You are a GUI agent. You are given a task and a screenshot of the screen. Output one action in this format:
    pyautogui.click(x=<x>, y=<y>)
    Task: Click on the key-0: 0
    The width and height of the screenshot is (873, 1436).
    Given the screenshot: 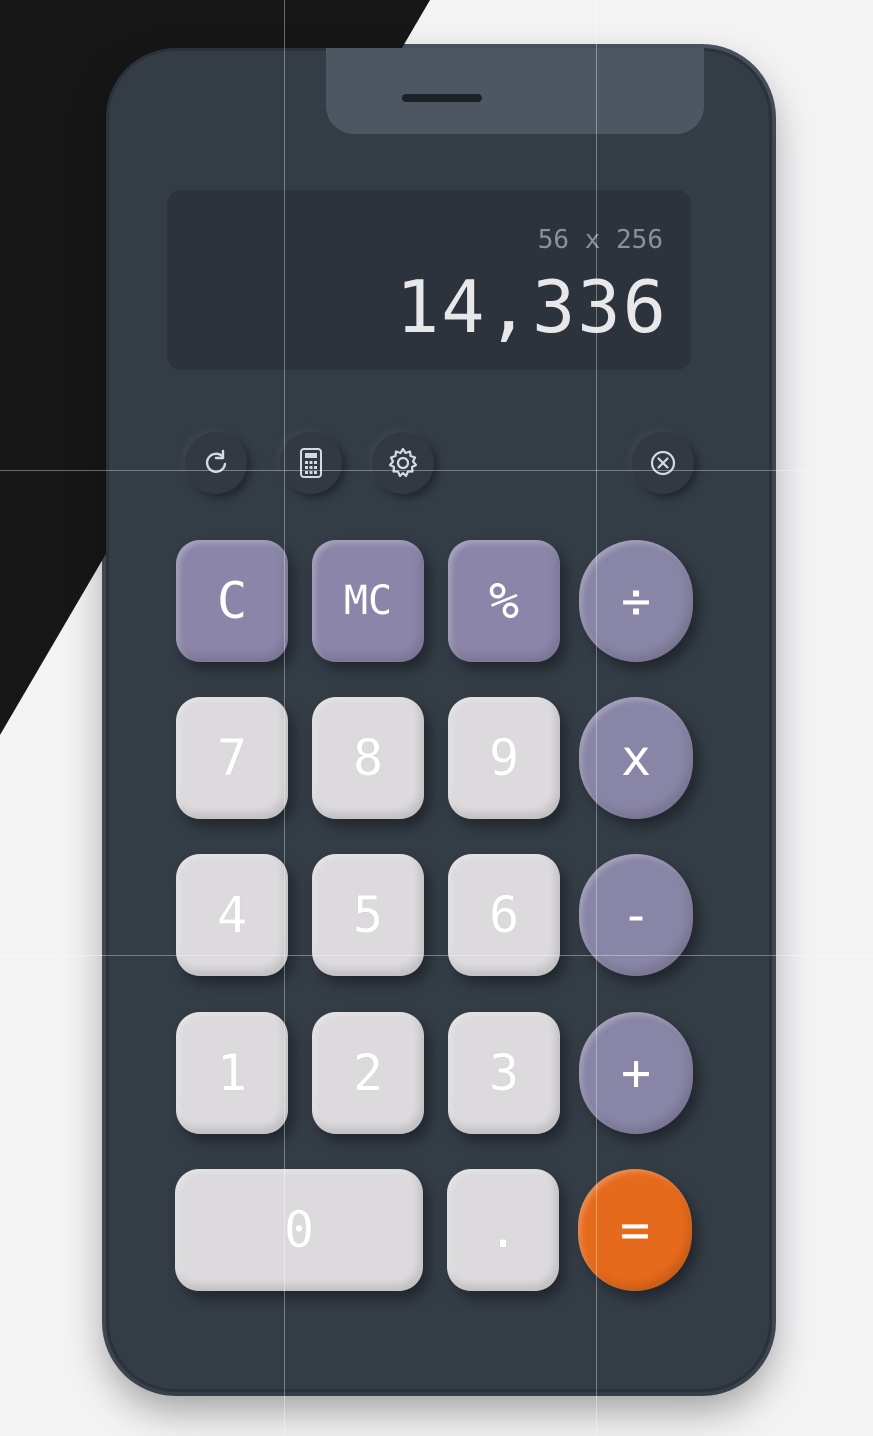 What is the action you would take?
    pyautogui.click(x=299, y=1230)
    